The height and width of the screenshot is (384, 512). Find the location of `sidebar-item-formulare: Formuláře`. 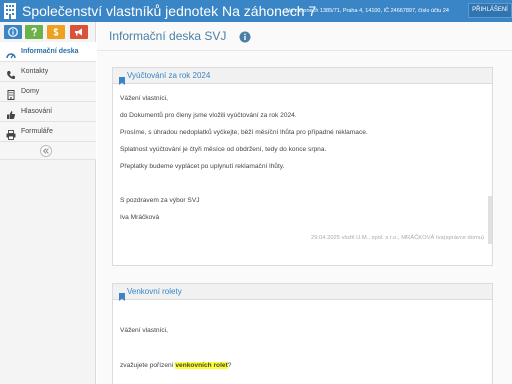

sidebar-item-formulare: Formuláře is located at coordinates (48, 132).